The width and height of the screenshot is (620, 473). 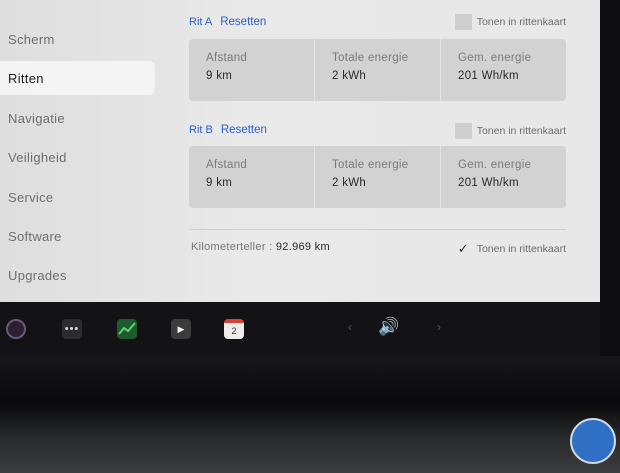 I want to click on trip-a-reset-button: Resetten, so click(x=243, y=22).